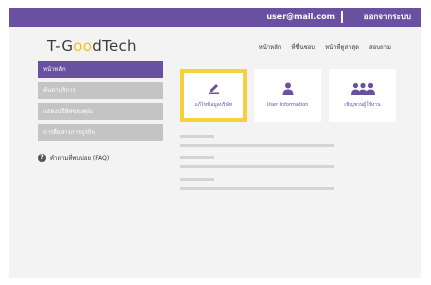 The width and height of the screenshot is (431, 285). What do you see at coordinates (42, 158) in the screenshot?
I see `question-icon: ?` at bounding box center [42, 158].